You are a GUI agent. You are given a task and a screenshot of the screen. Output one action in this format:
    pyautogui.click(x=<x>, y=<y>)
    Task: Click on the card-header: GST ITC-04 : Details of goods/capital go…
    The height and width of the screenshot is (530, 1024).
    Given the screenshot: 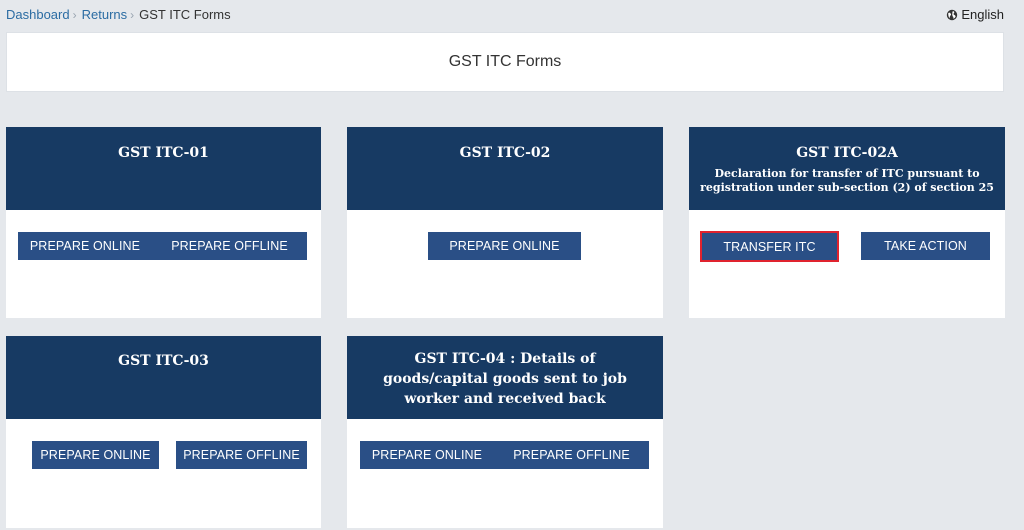 What is the action you would take?
    pyautogui.click(x=505, y=377)
    